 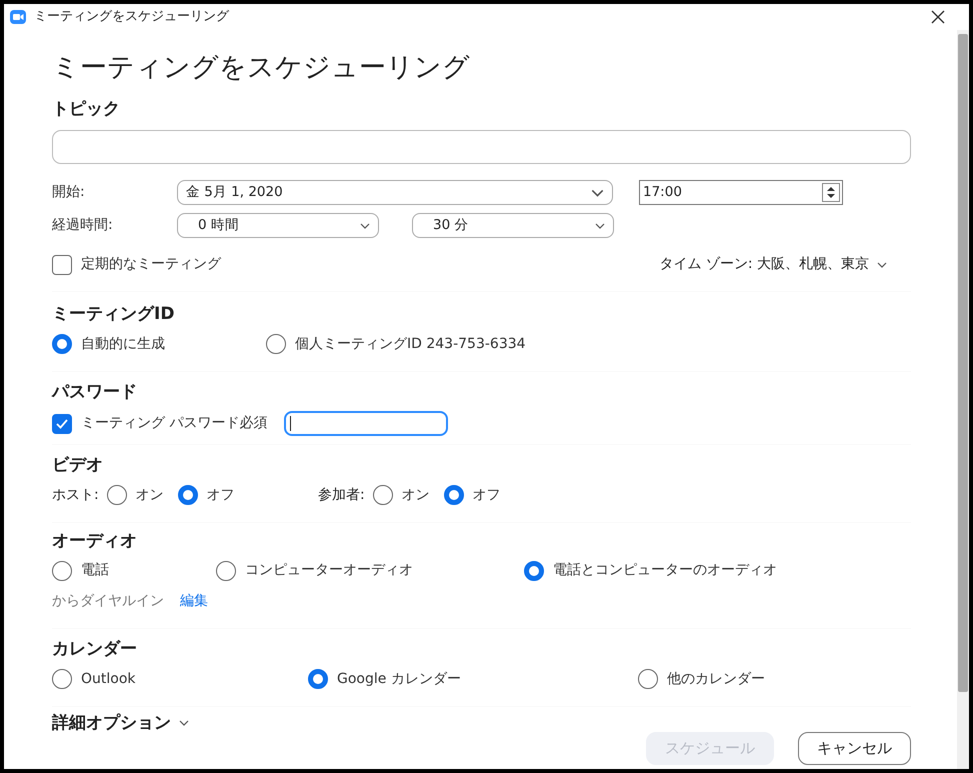 What do you see at coordinates (114, 314) in the screenshot?
I see `section-title: ミーティングID` at bounding box center [114, 314].